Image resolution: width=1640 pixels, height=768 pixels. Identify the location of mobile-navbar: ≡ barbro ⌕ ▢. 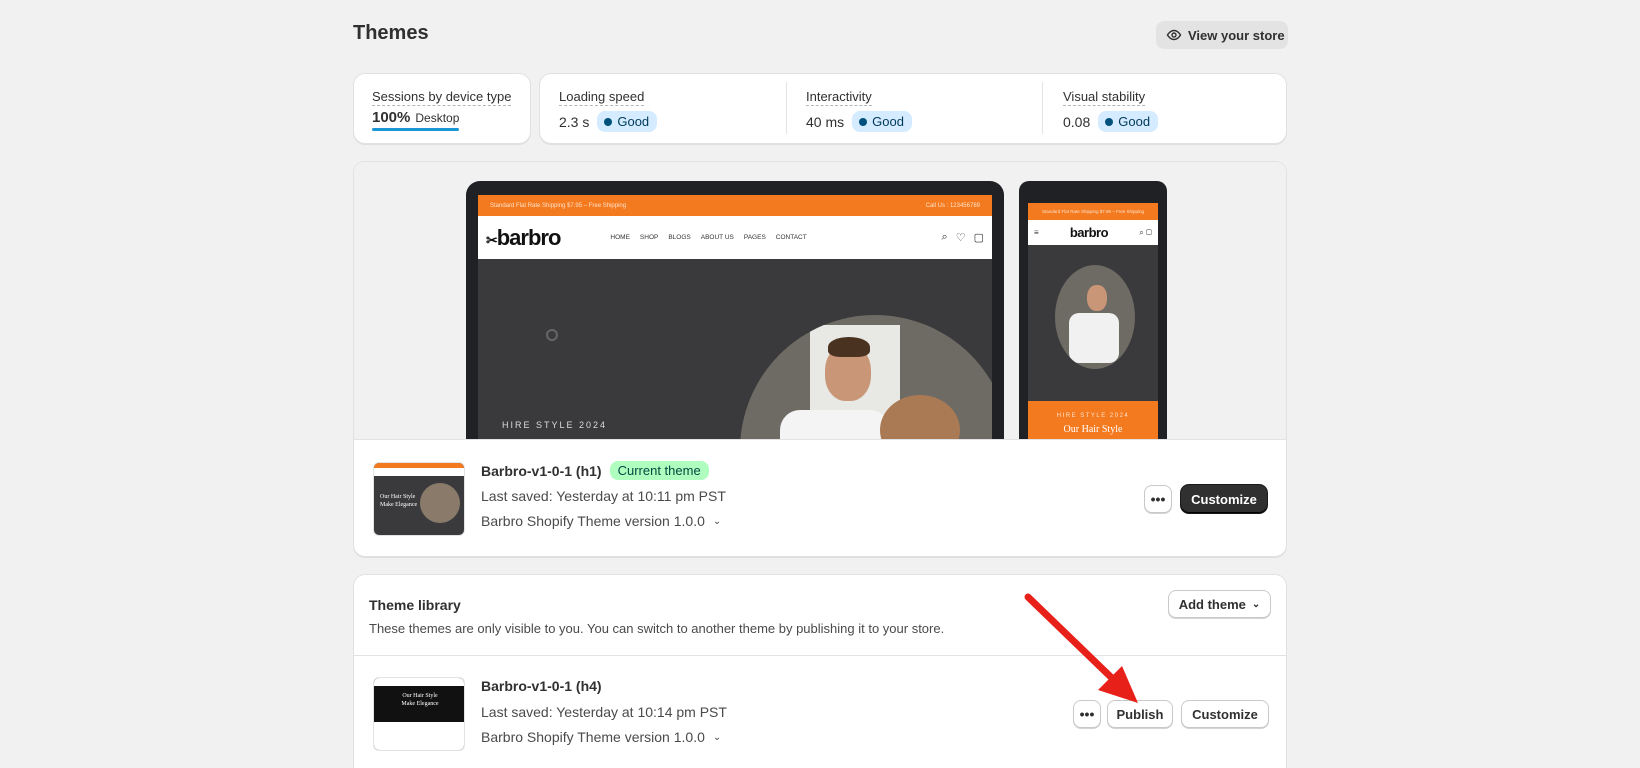
(1093, 232).